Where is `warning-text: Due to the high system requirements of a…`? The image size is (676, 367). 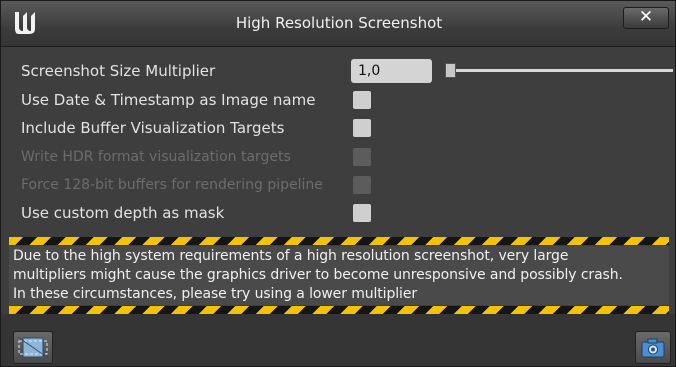 warning-text: Due to the high system requirements of a… is located at coordinates (318, 275).